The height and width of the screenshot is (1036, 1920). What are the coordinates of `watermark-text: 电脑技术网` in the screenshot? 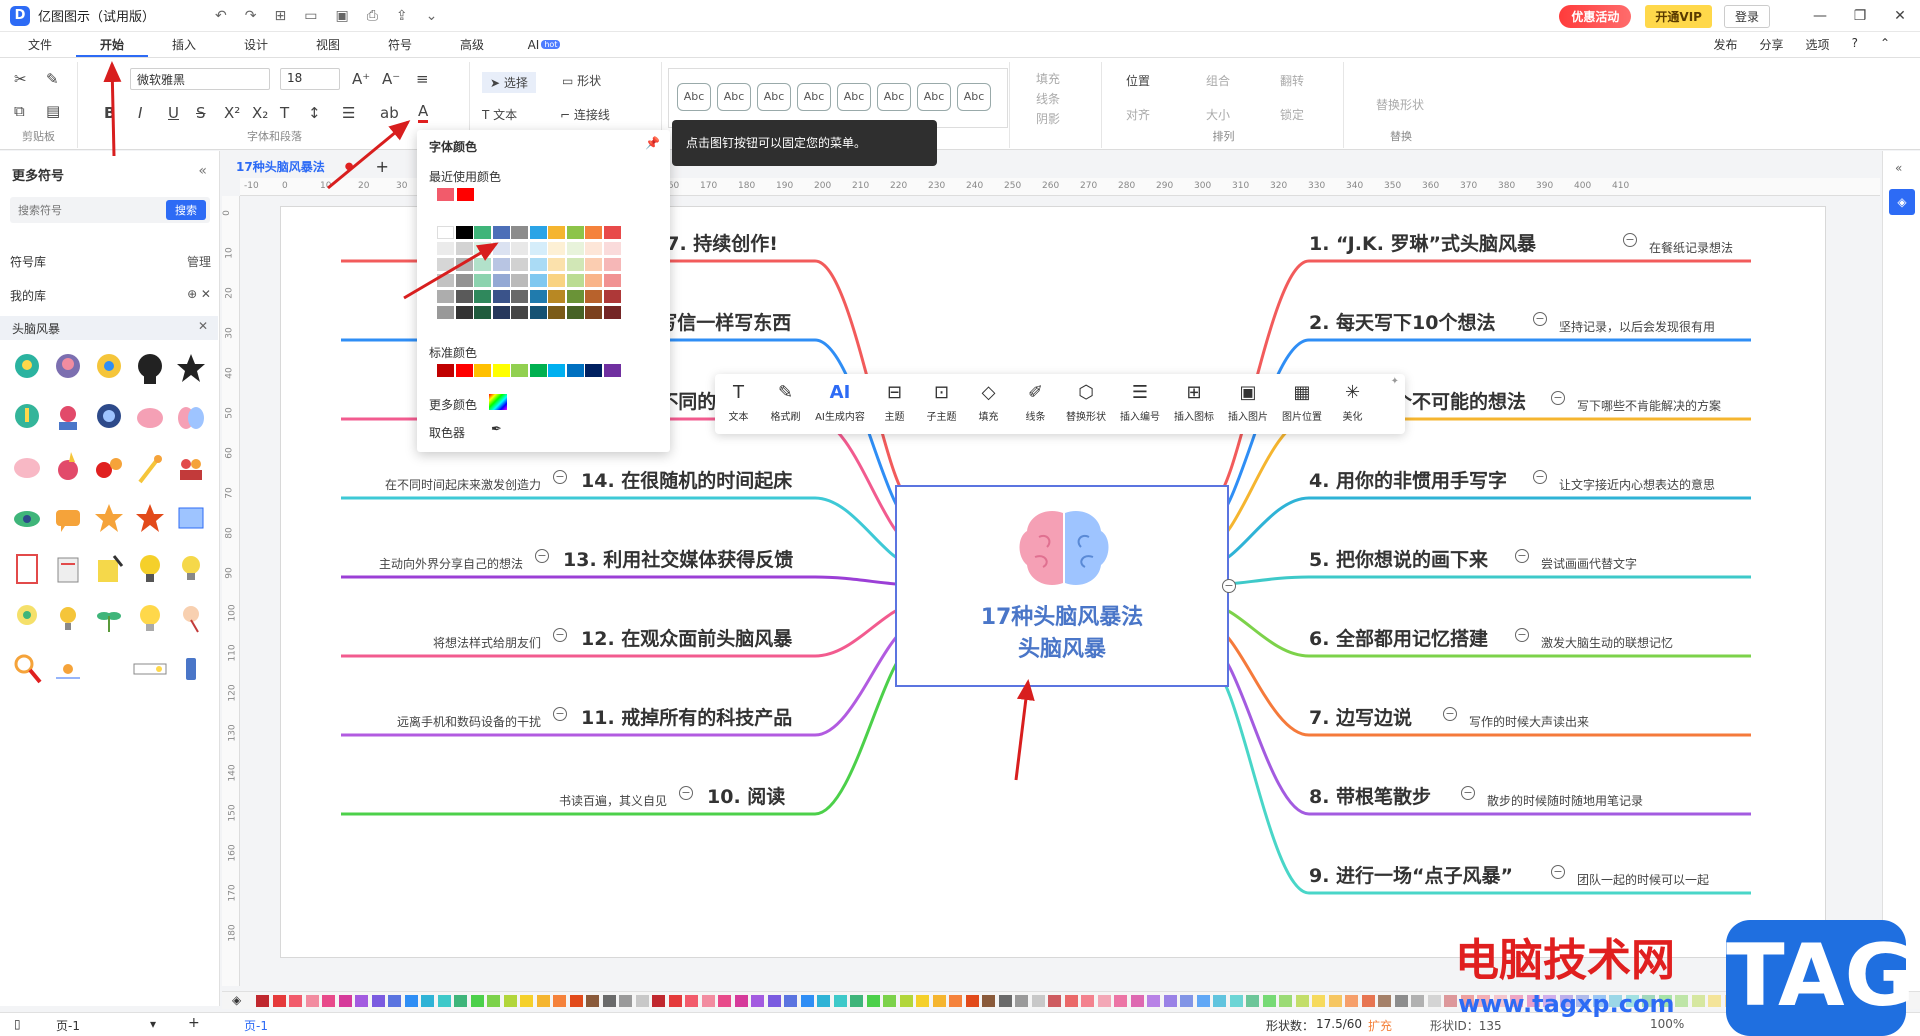 It's located at (1565, 960).